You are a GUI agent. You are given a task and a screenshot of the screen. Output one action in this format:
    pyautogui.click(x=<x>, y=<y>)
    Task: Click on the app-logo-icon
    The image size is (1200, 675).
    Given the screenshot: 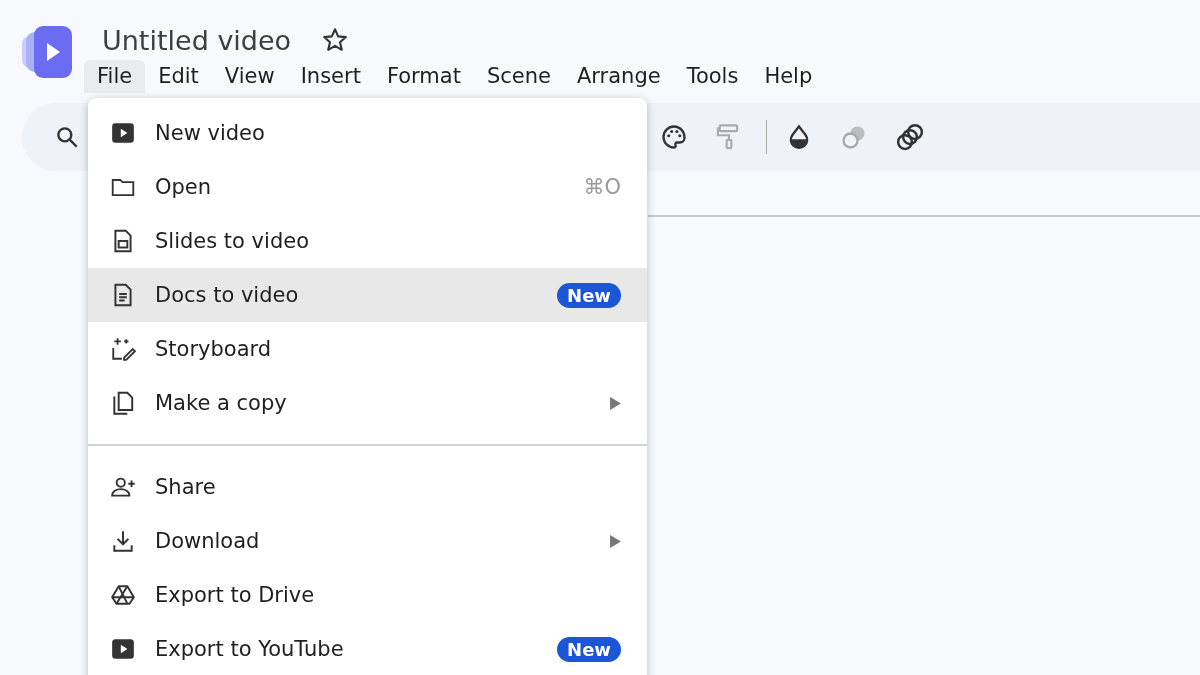 What is the action you would take?
    pyautogui.click(x=48, y=52)
    